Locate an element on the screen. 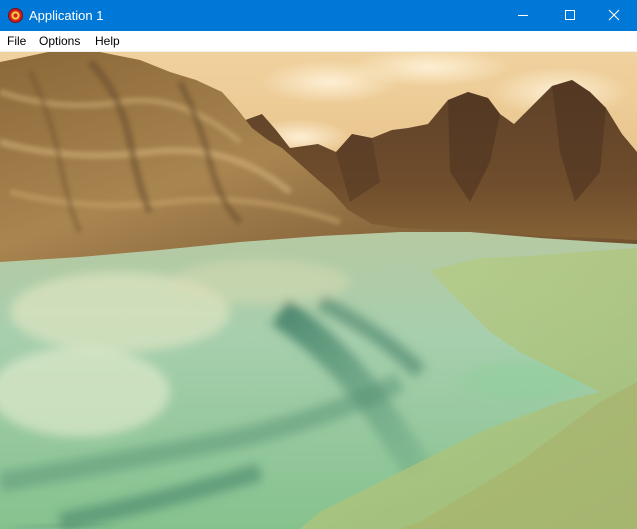 This screenshot has height=529, width=637. minimize-icon is located at coordinates (523, 15).